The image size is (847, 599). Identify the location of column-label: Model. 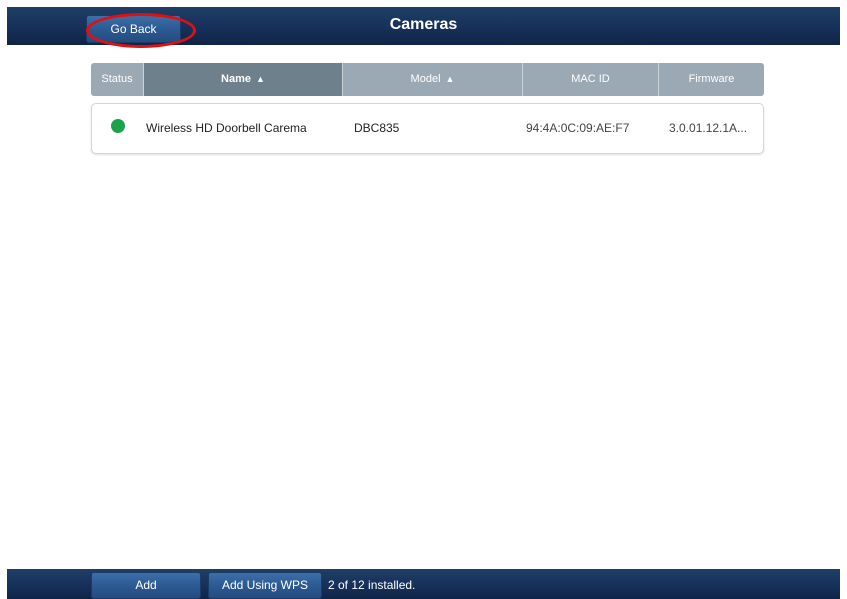
(425, 79).